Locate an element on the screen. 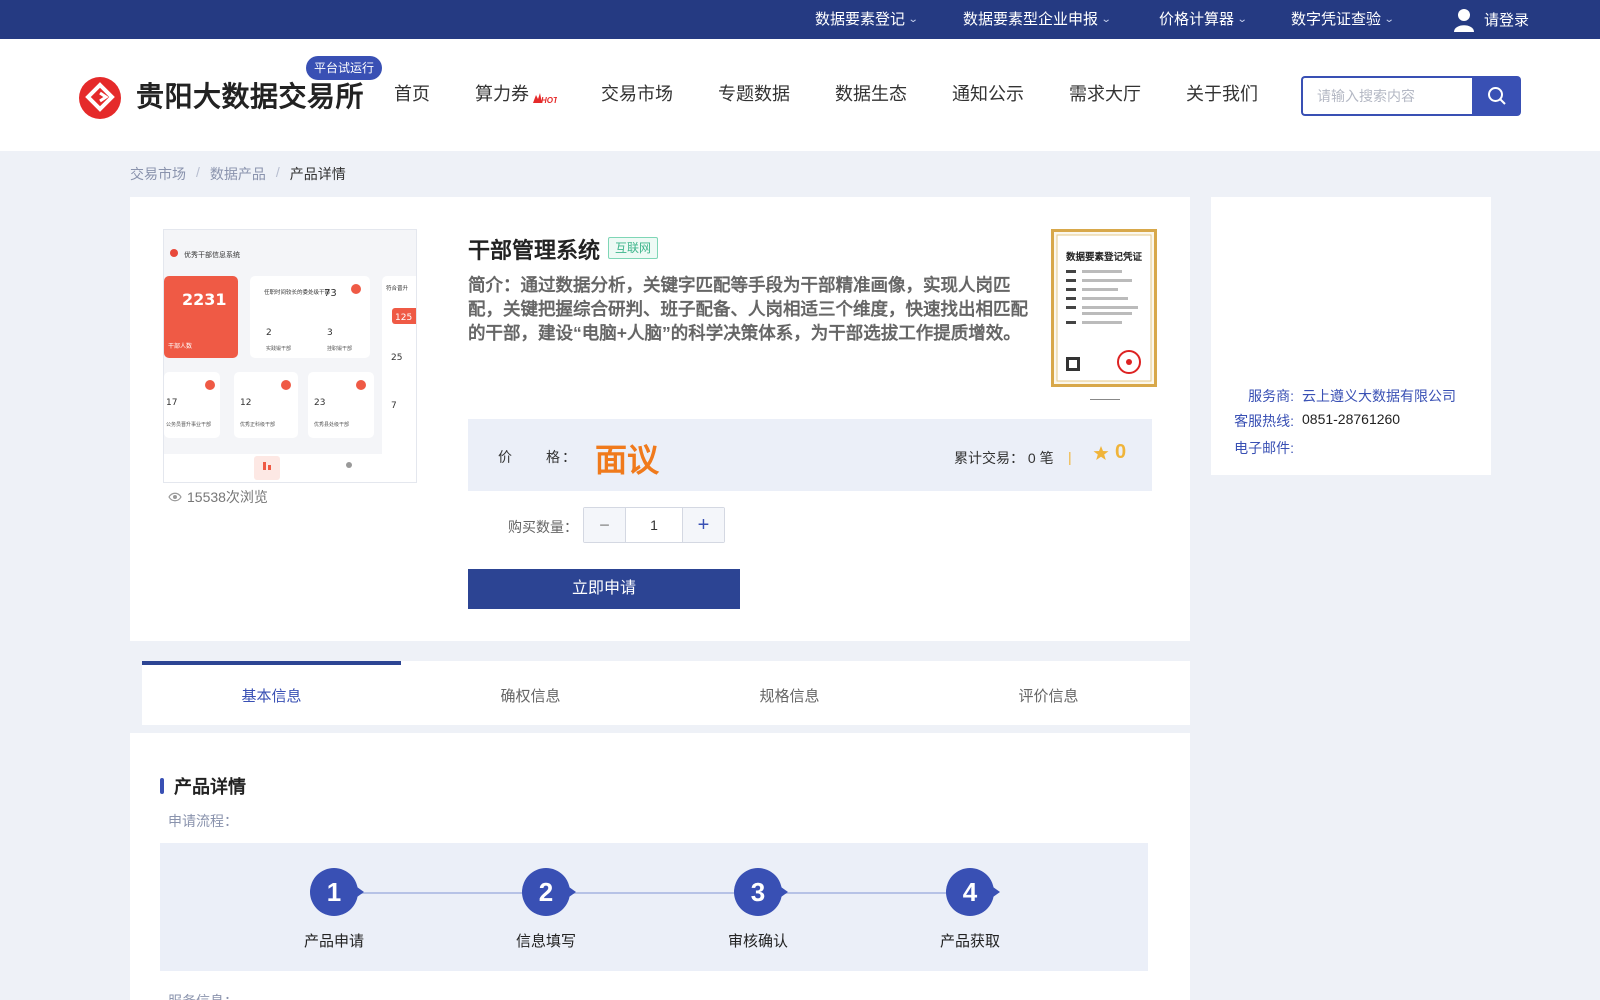 This screenshot has width=1600, height=1000. thumb-big-label: 干部人数 is located at coordinates (180, 346).